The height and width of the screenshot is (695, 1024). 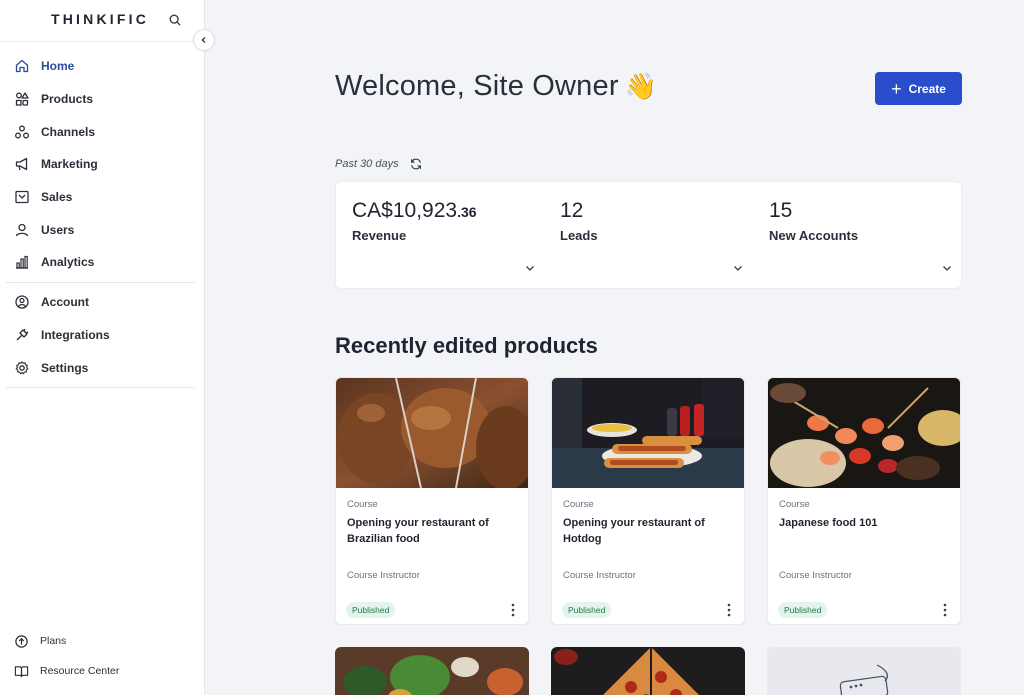 What do you see at coordinates (379, 235) in the screenshot?
I see `stat-label: Revenue` at bounding box center [379, 235].